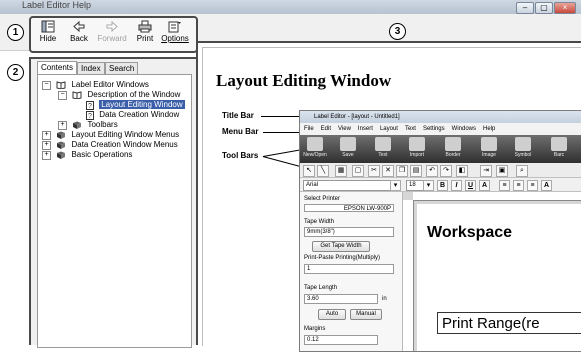 The height and width of the screenshot is (352, 581). What do you see at coordinates (240, 155) in the screenshot?
I see `annotation-tool-bars: Tool Bars` at bounding box center [240, 155].